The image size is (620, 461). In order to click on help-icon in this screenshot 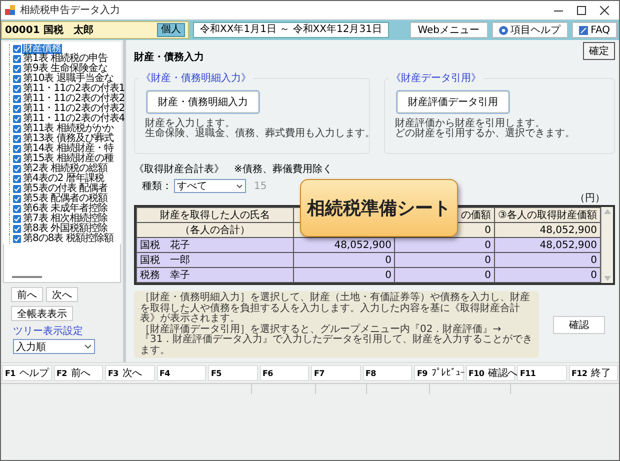, I will do `click(503, 30)`.